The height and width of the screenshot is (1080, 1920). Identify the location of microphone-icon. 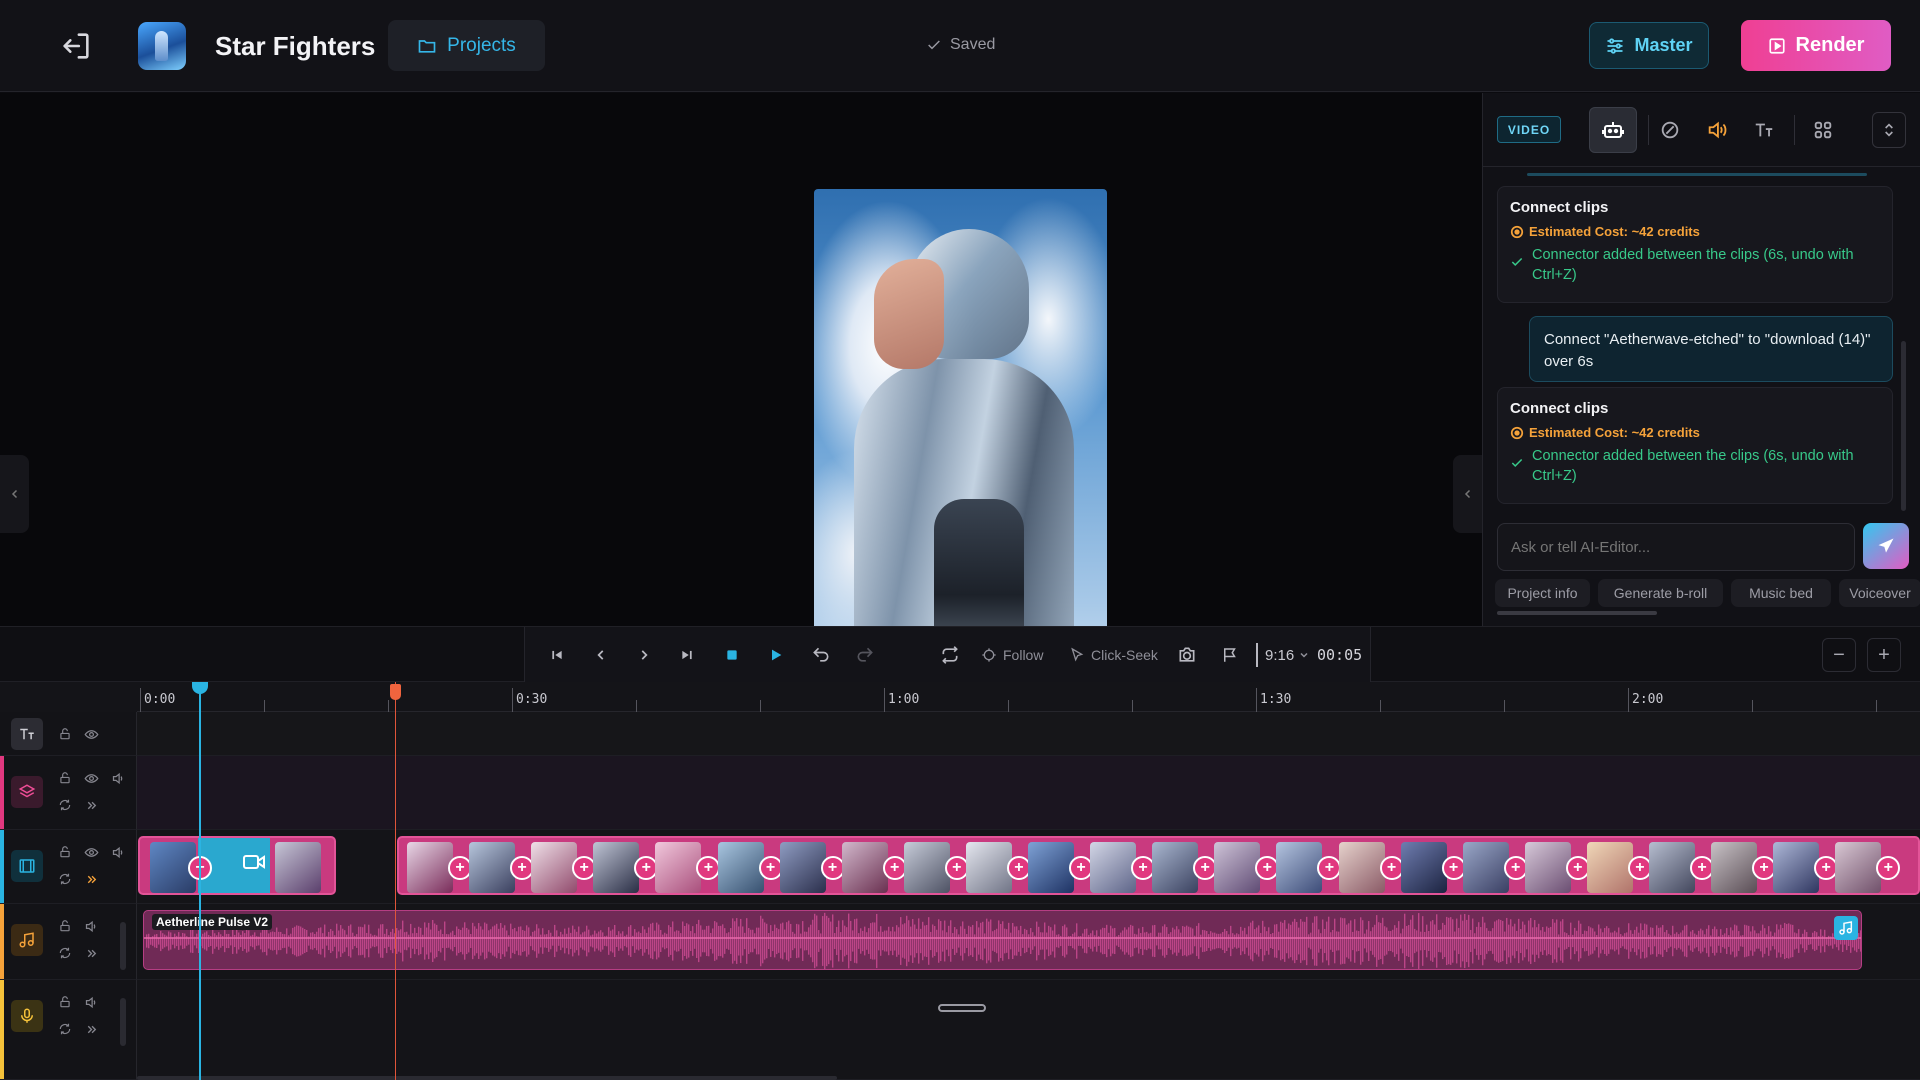
(27, 1016).